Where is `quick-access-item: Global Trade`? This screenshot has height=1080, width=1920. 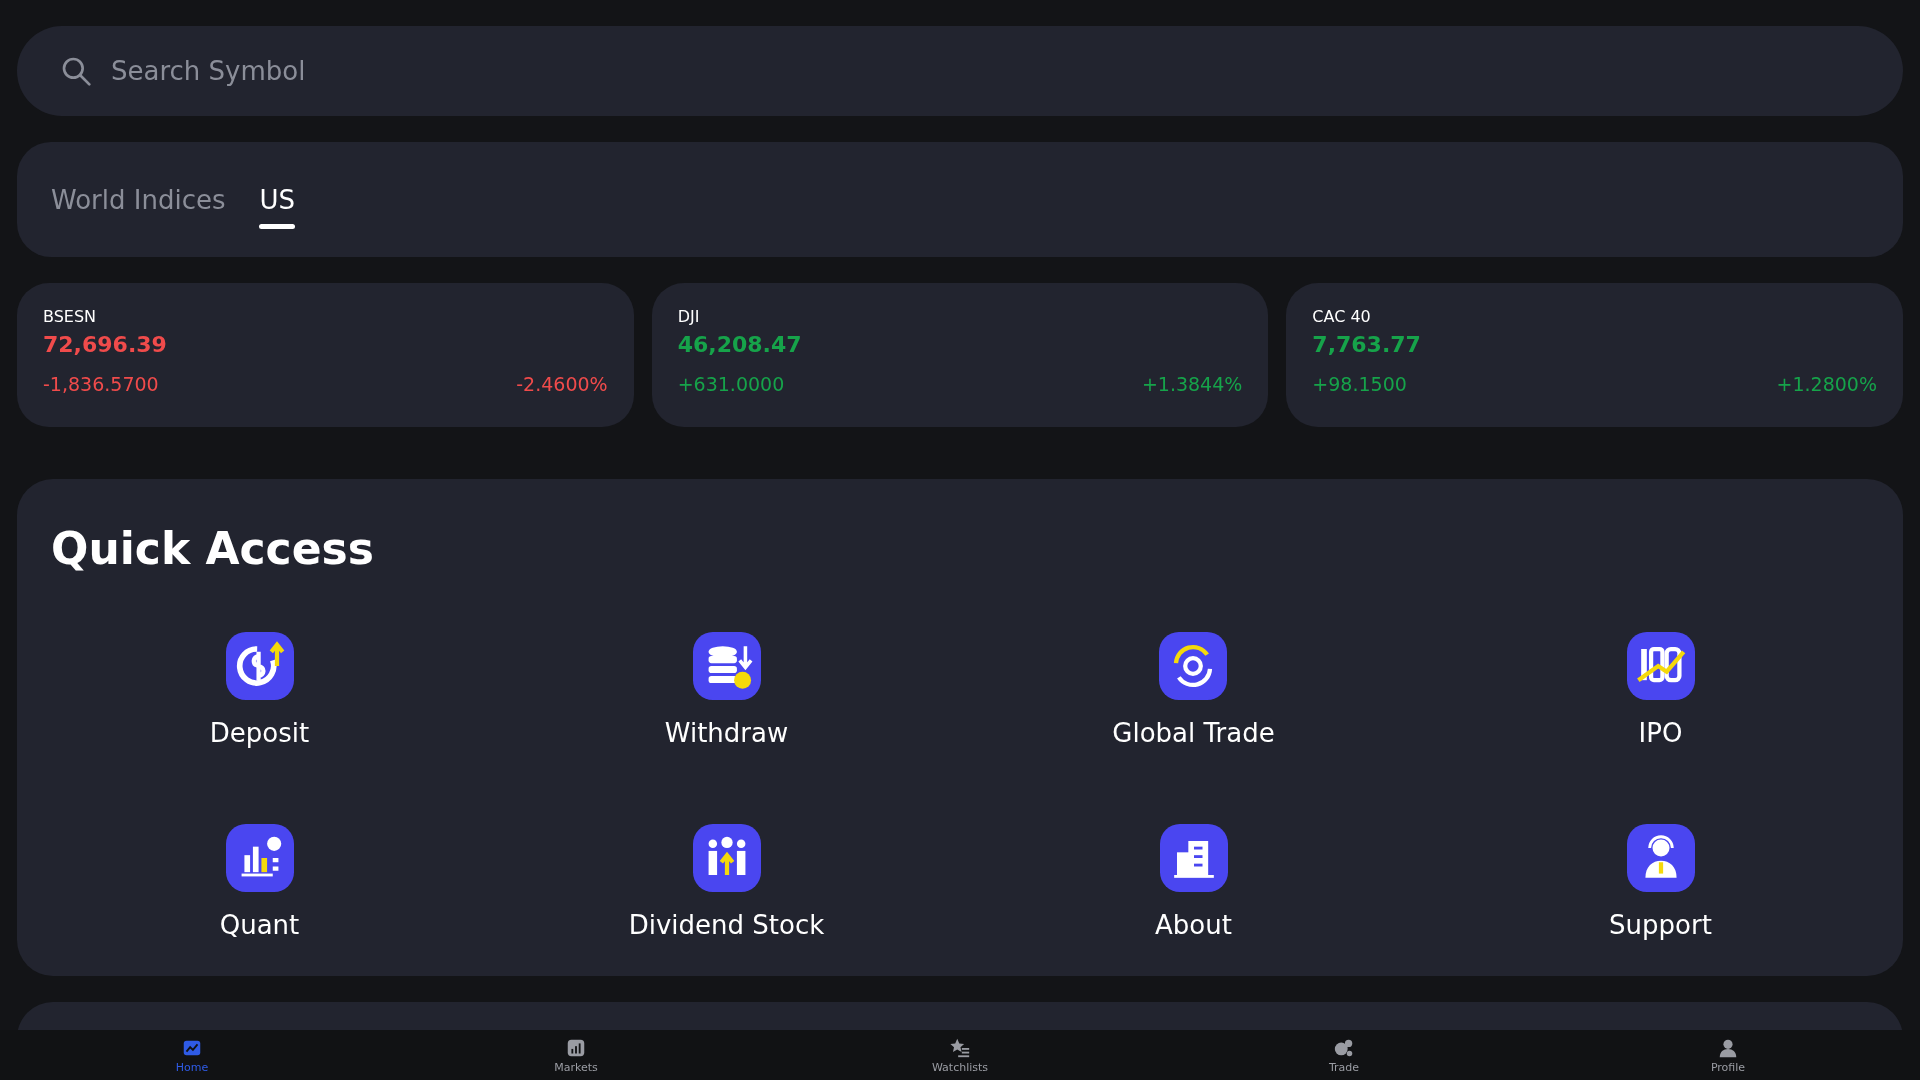 quick-access-item: Global Trade is located at coordinates (1193, 690).